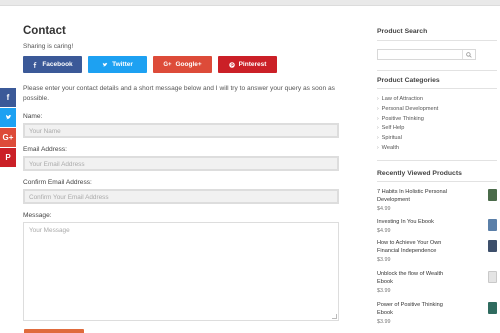  Describe the element at coordinates (418, 278) in the screenshot. I see `product-name: Unblock the flow of Wealth Ebook` at that location.